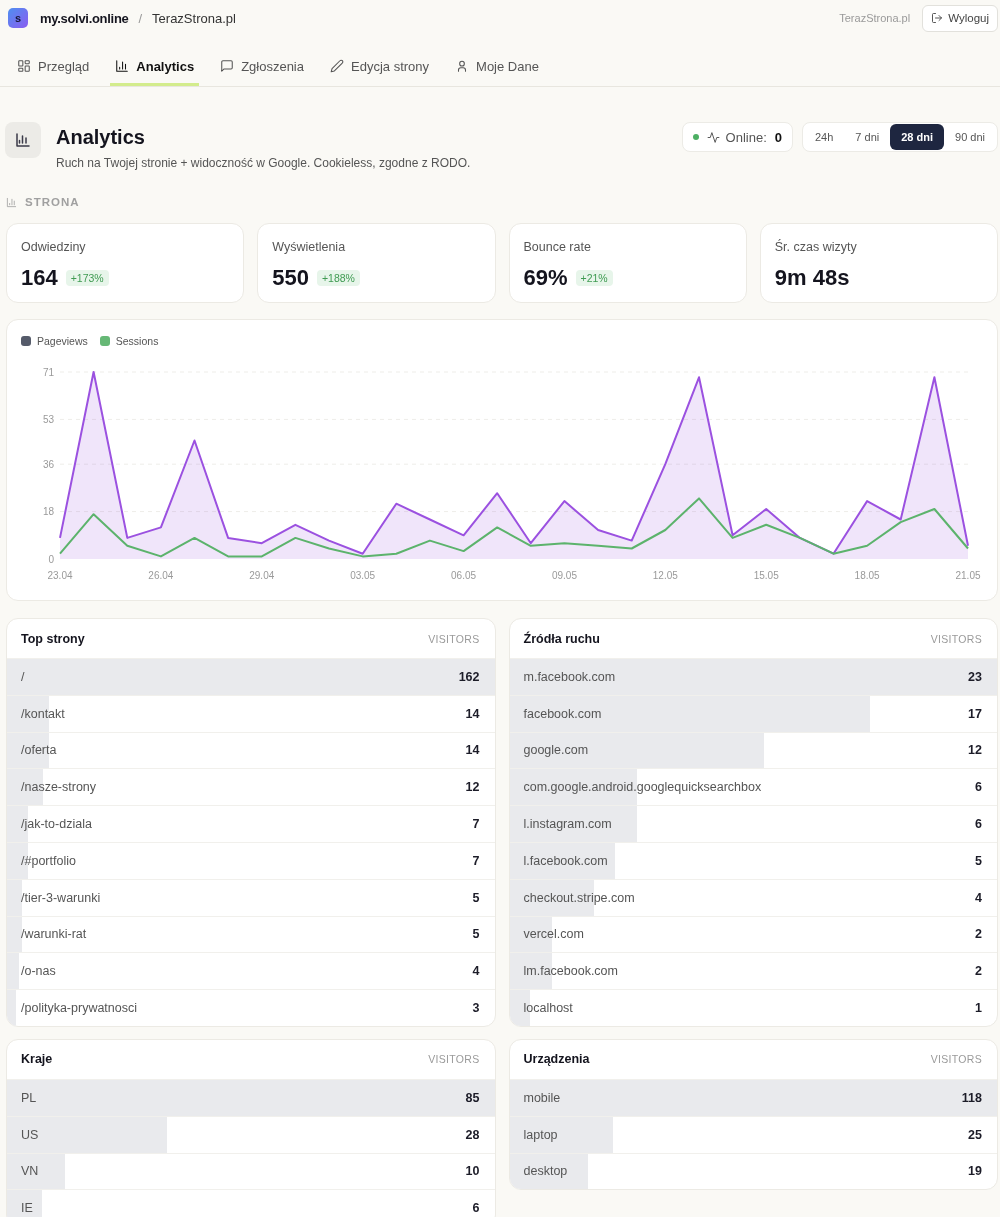  Describe the element at coordinates (960, 18) in the screenshot. I see `logout-button: Wyloguj` at that location.